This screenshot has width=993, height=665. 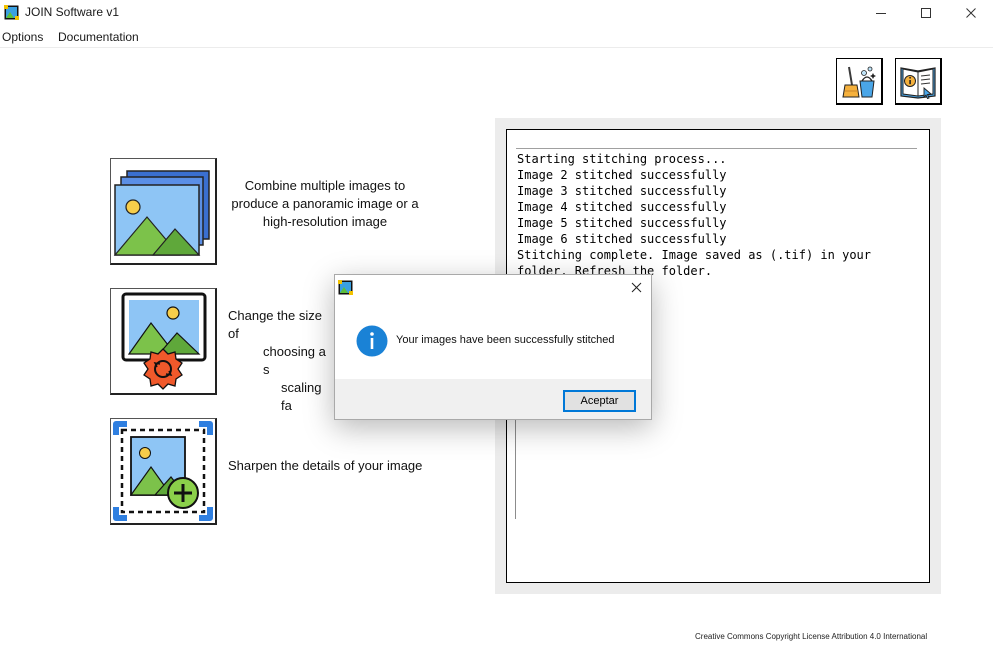 What do you see at coordinates (275, 324) in the screenshot?
I see `resize-description-line: Change the size of` at bounding box center [275, 324].